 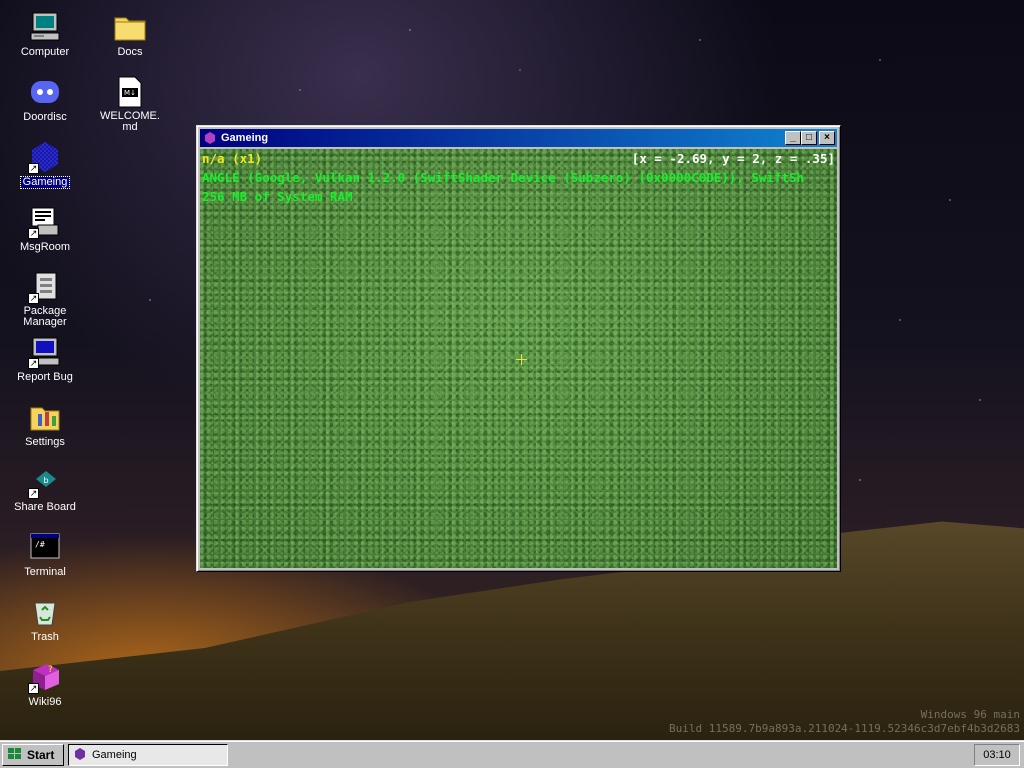 I want to click on hud-status: n/a (x1), so click(x=232, y=158).